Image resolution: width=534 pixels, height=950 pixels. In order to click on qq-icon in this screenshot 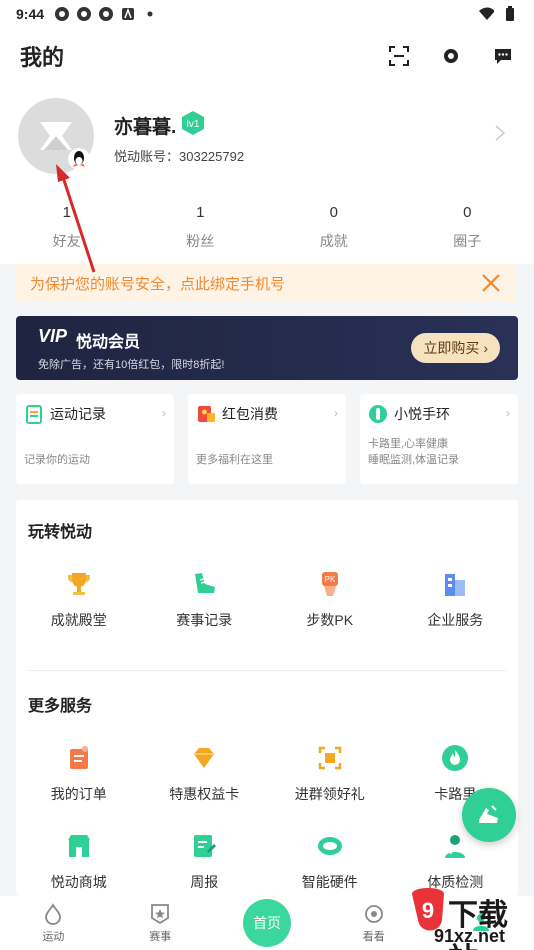, I will do `click(79, 159)`.